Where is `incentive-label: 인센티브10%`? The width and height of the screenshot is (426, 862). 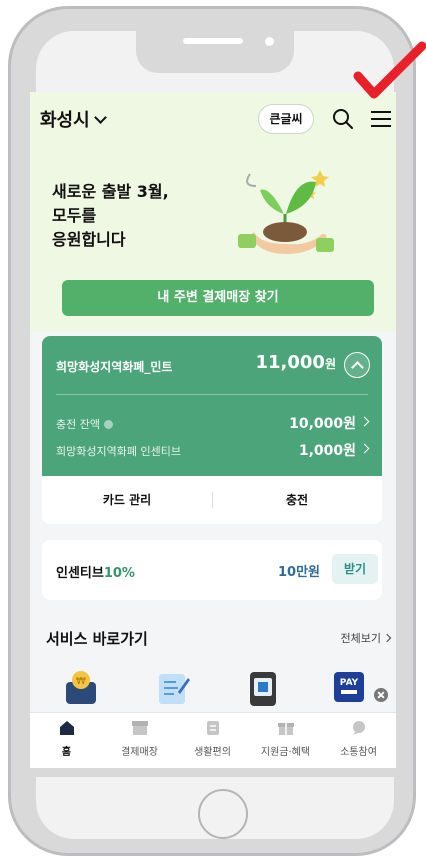 incentive-label: 인센티브10% is located at coordinates (95, 571).